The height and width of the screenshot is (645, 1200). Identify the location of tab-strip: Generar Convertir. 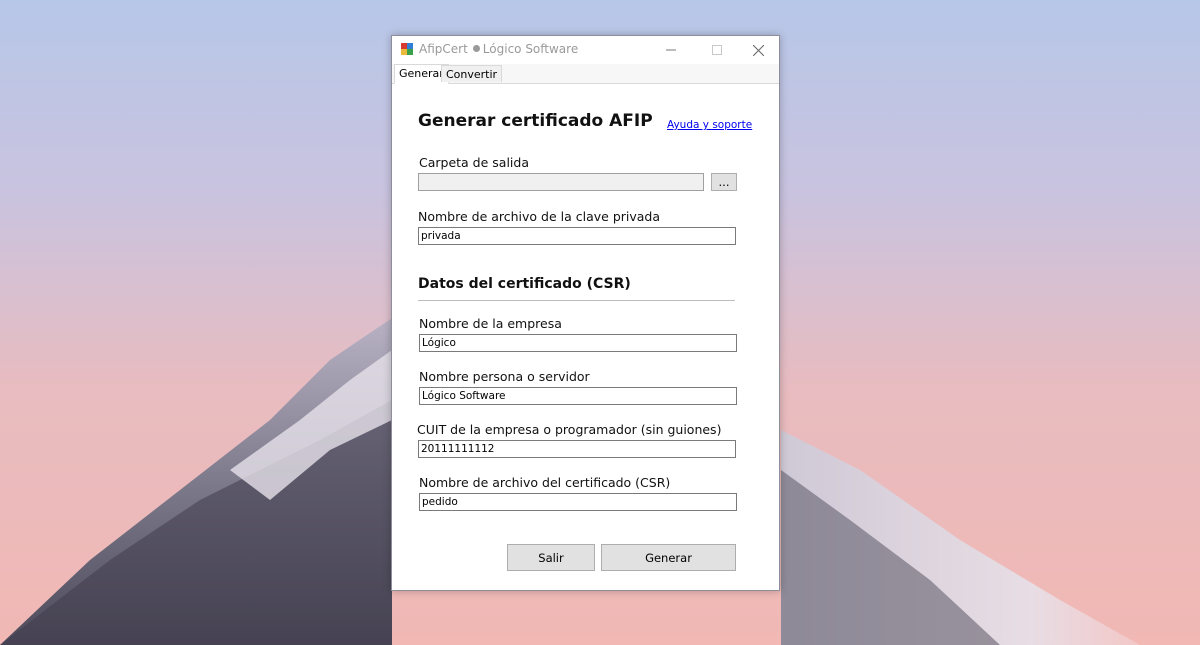
(585, 74).